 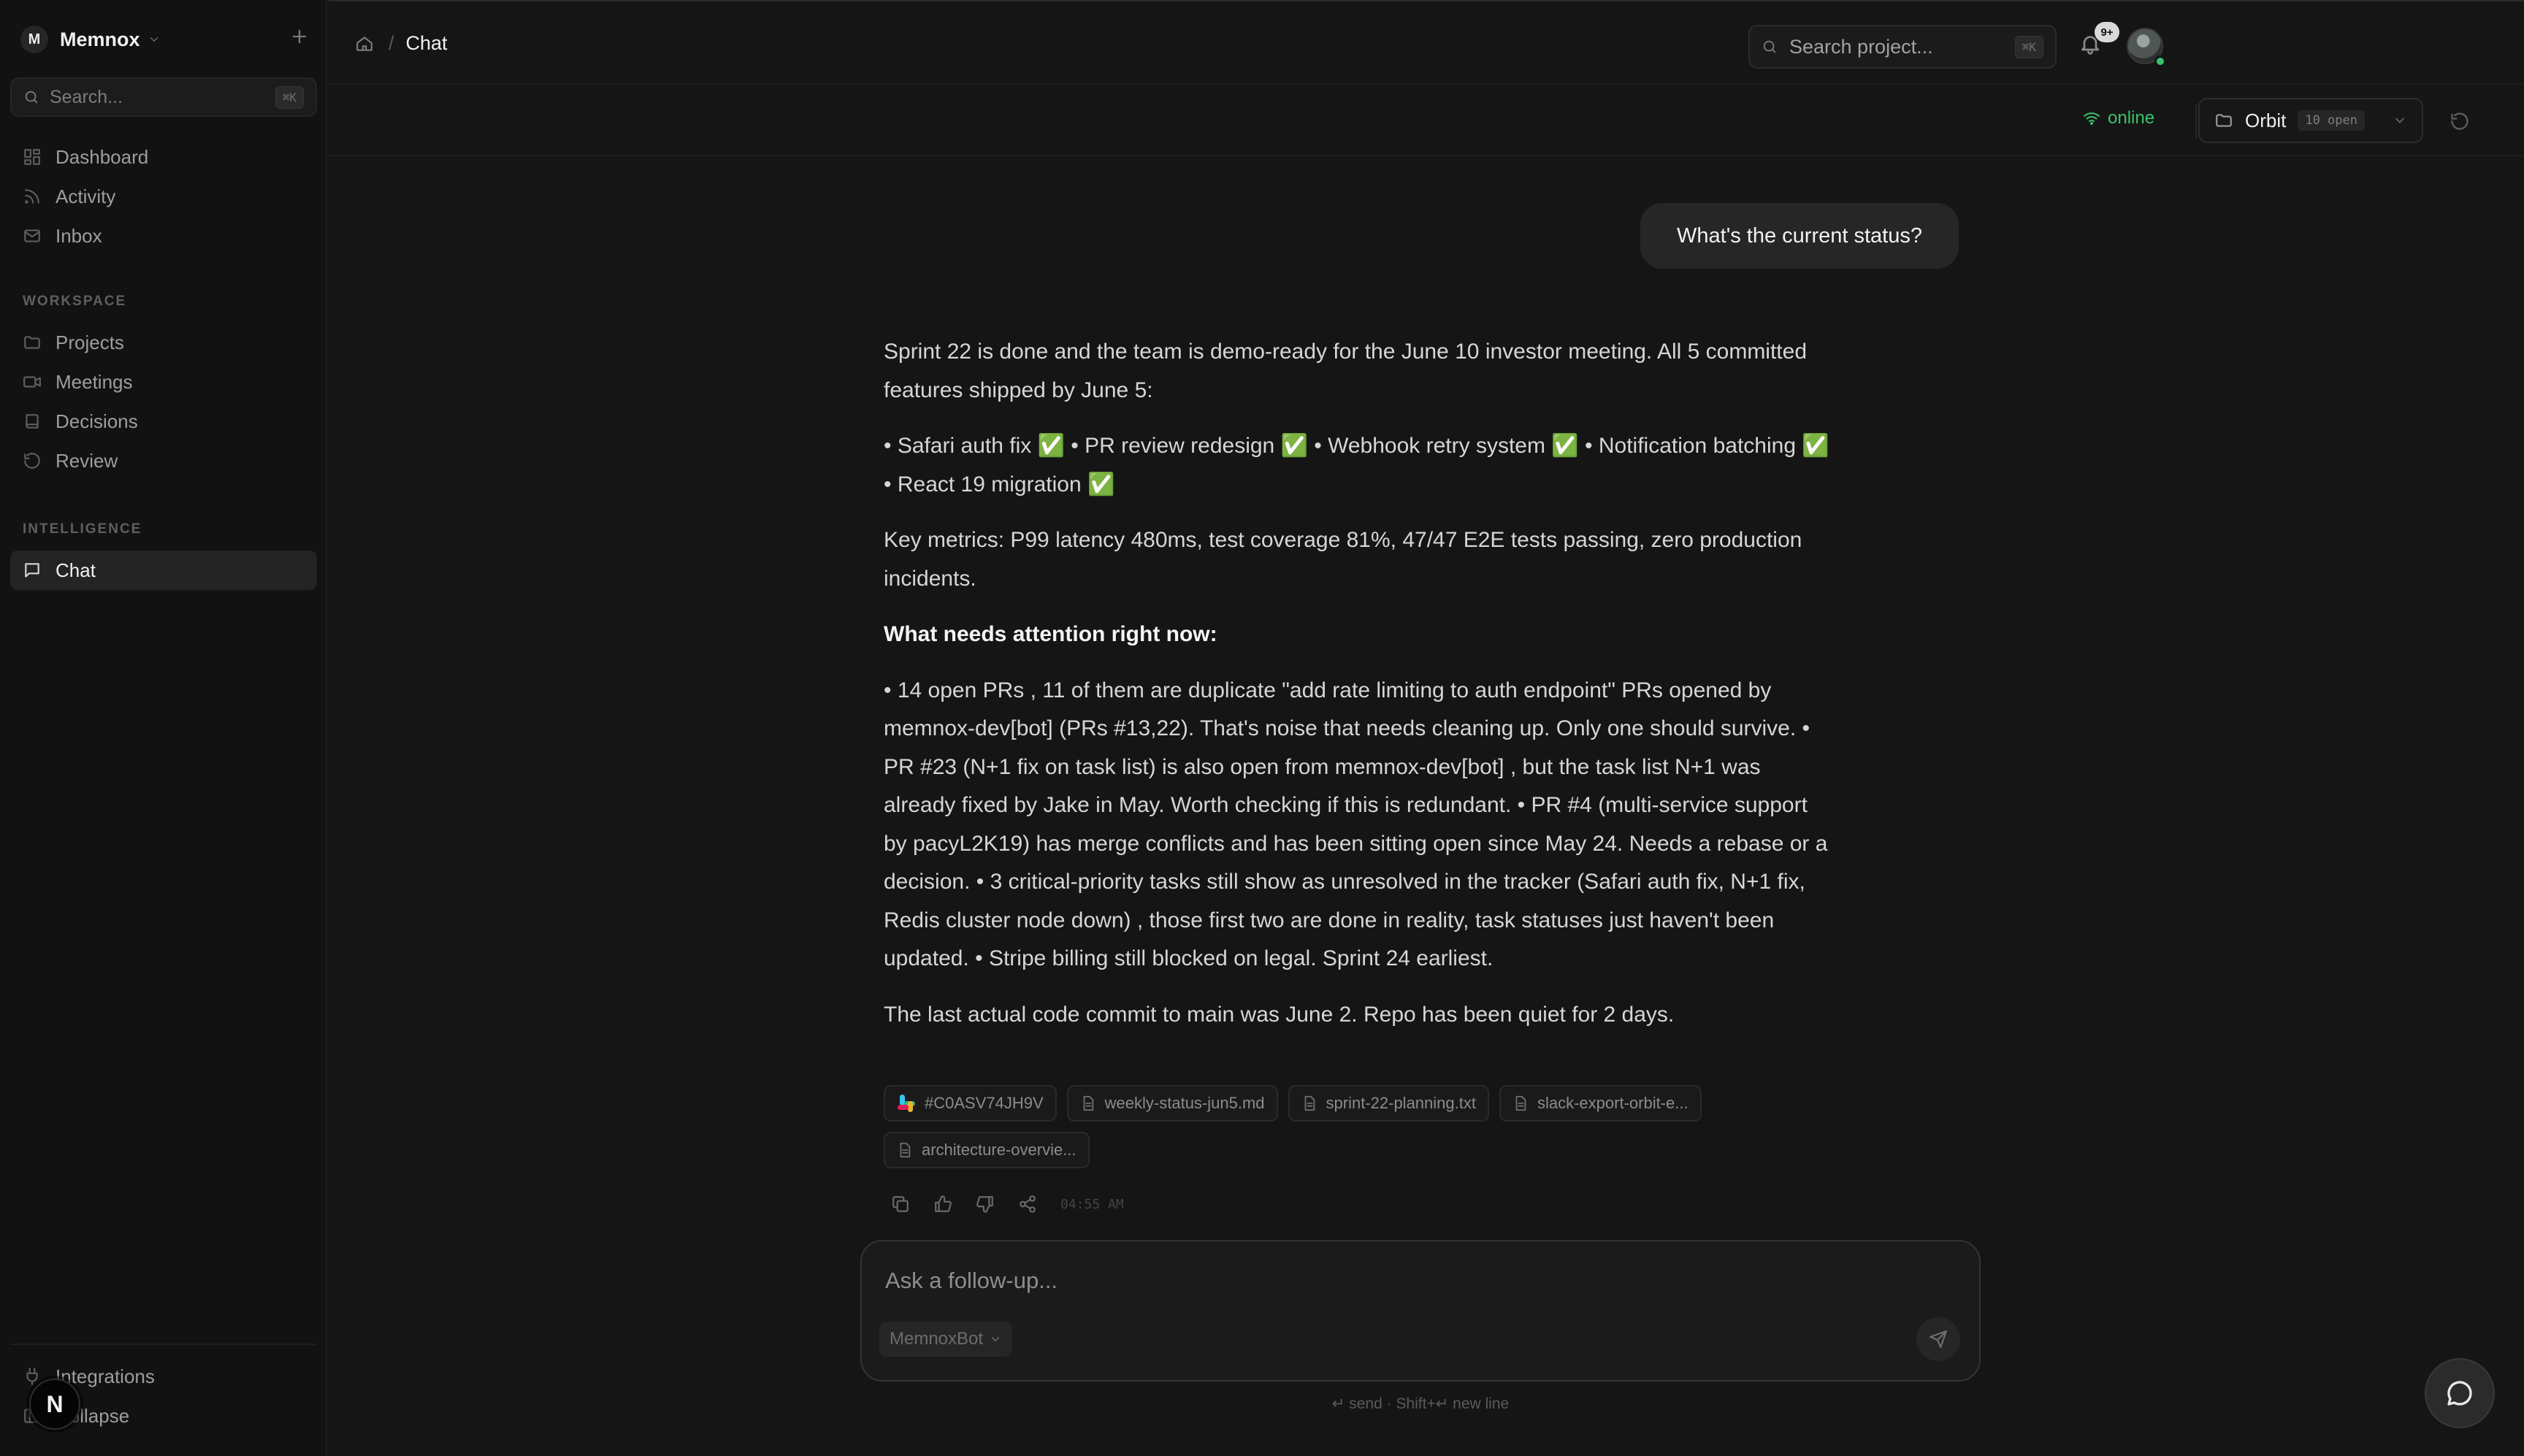 I want to click on sidebar: M Memnox Search... ⌘K Dashboard Activity, so click(x=163, y=728).